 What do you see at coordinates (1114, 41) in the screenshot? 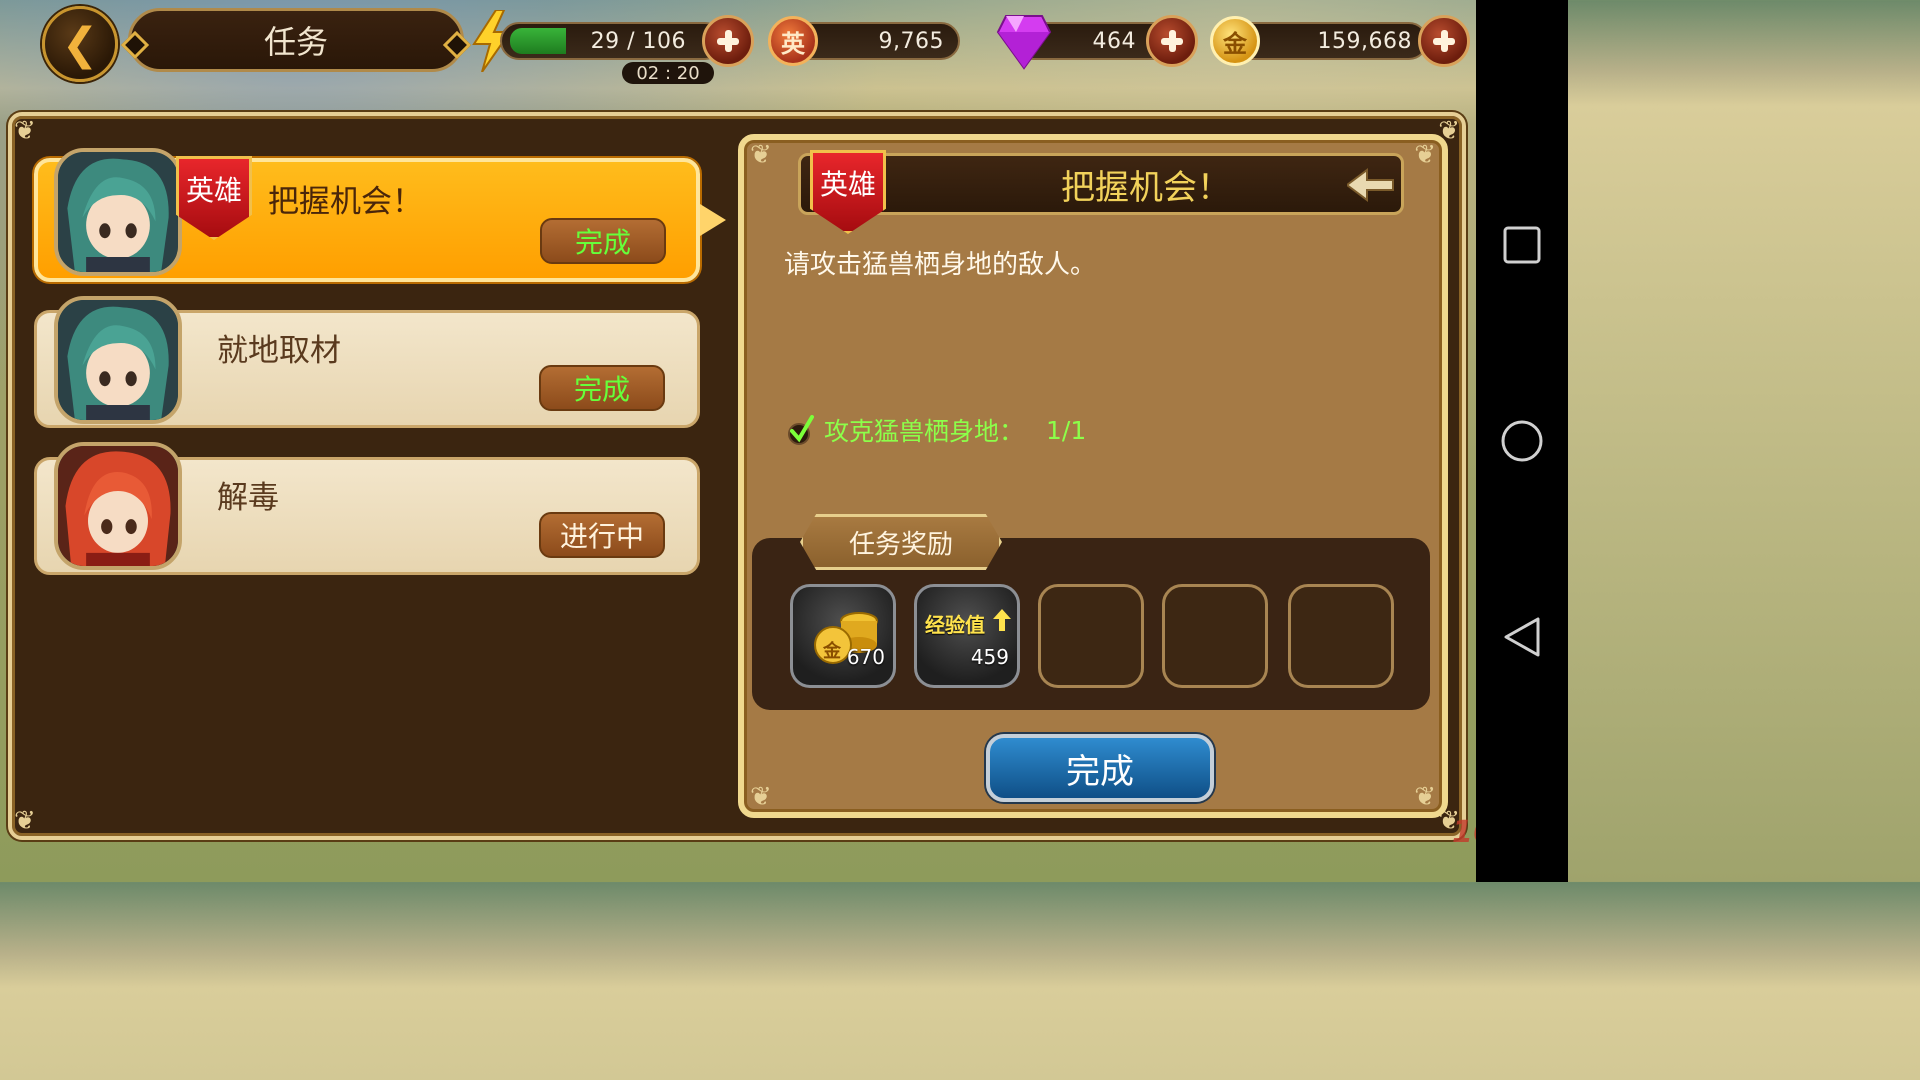
I see `gem-value: 464` at bounding box center [1114, 41].